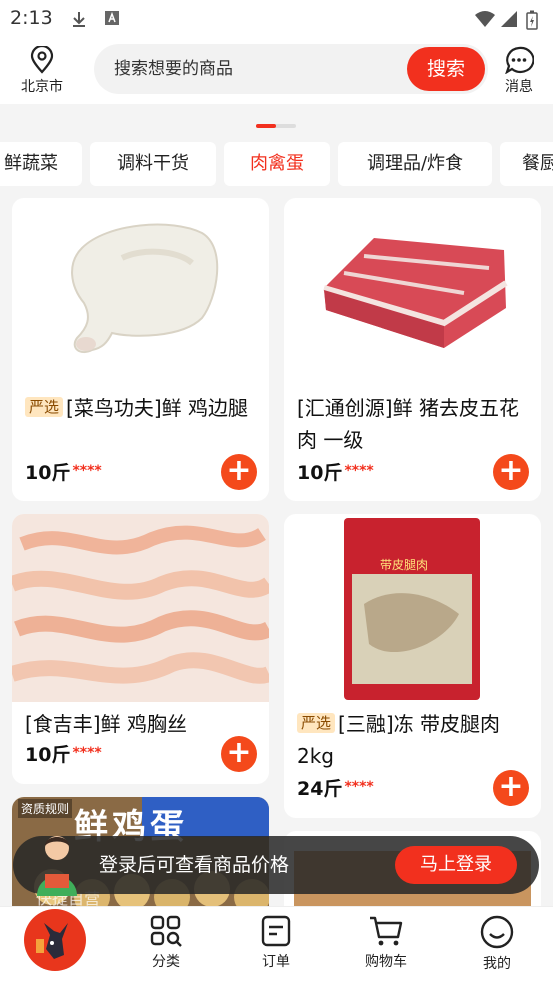 The image size is (553, 984). Describe the element at coordinates (497, 964) in the screenshot. I see `tab-profile-label: 我的` at that location.